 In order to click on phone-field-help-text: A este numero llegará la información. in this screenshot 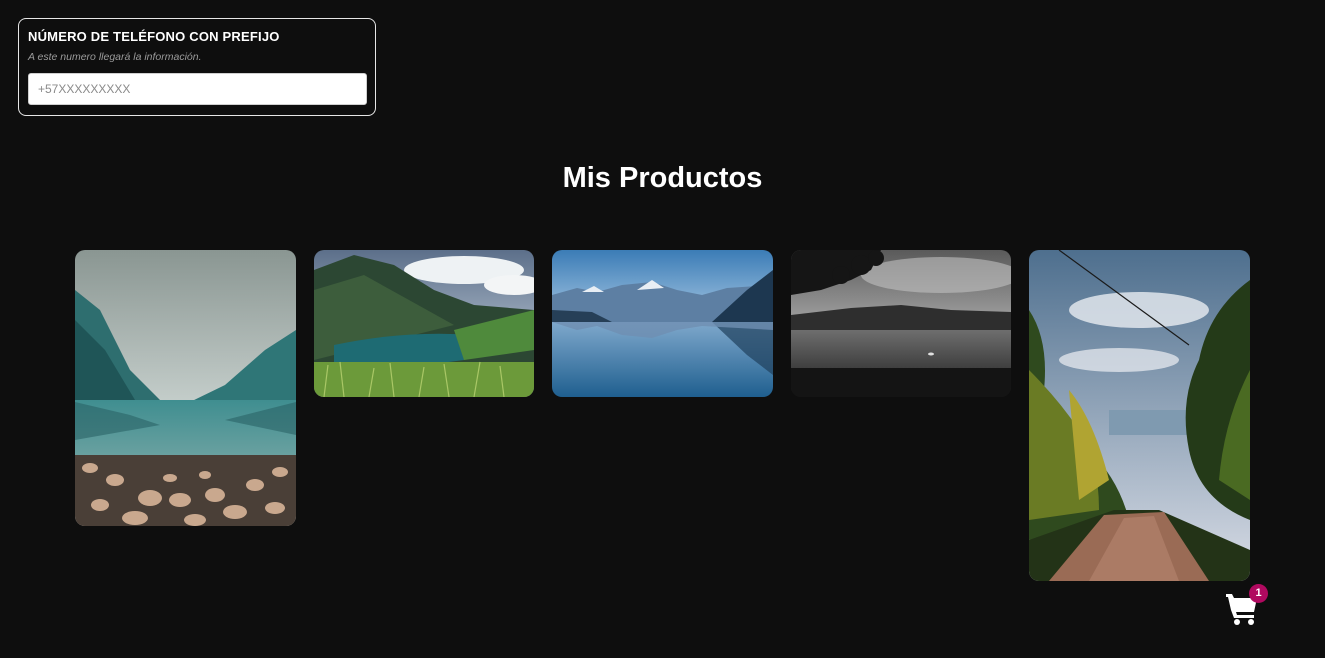, I will do `click(115, 57)`.